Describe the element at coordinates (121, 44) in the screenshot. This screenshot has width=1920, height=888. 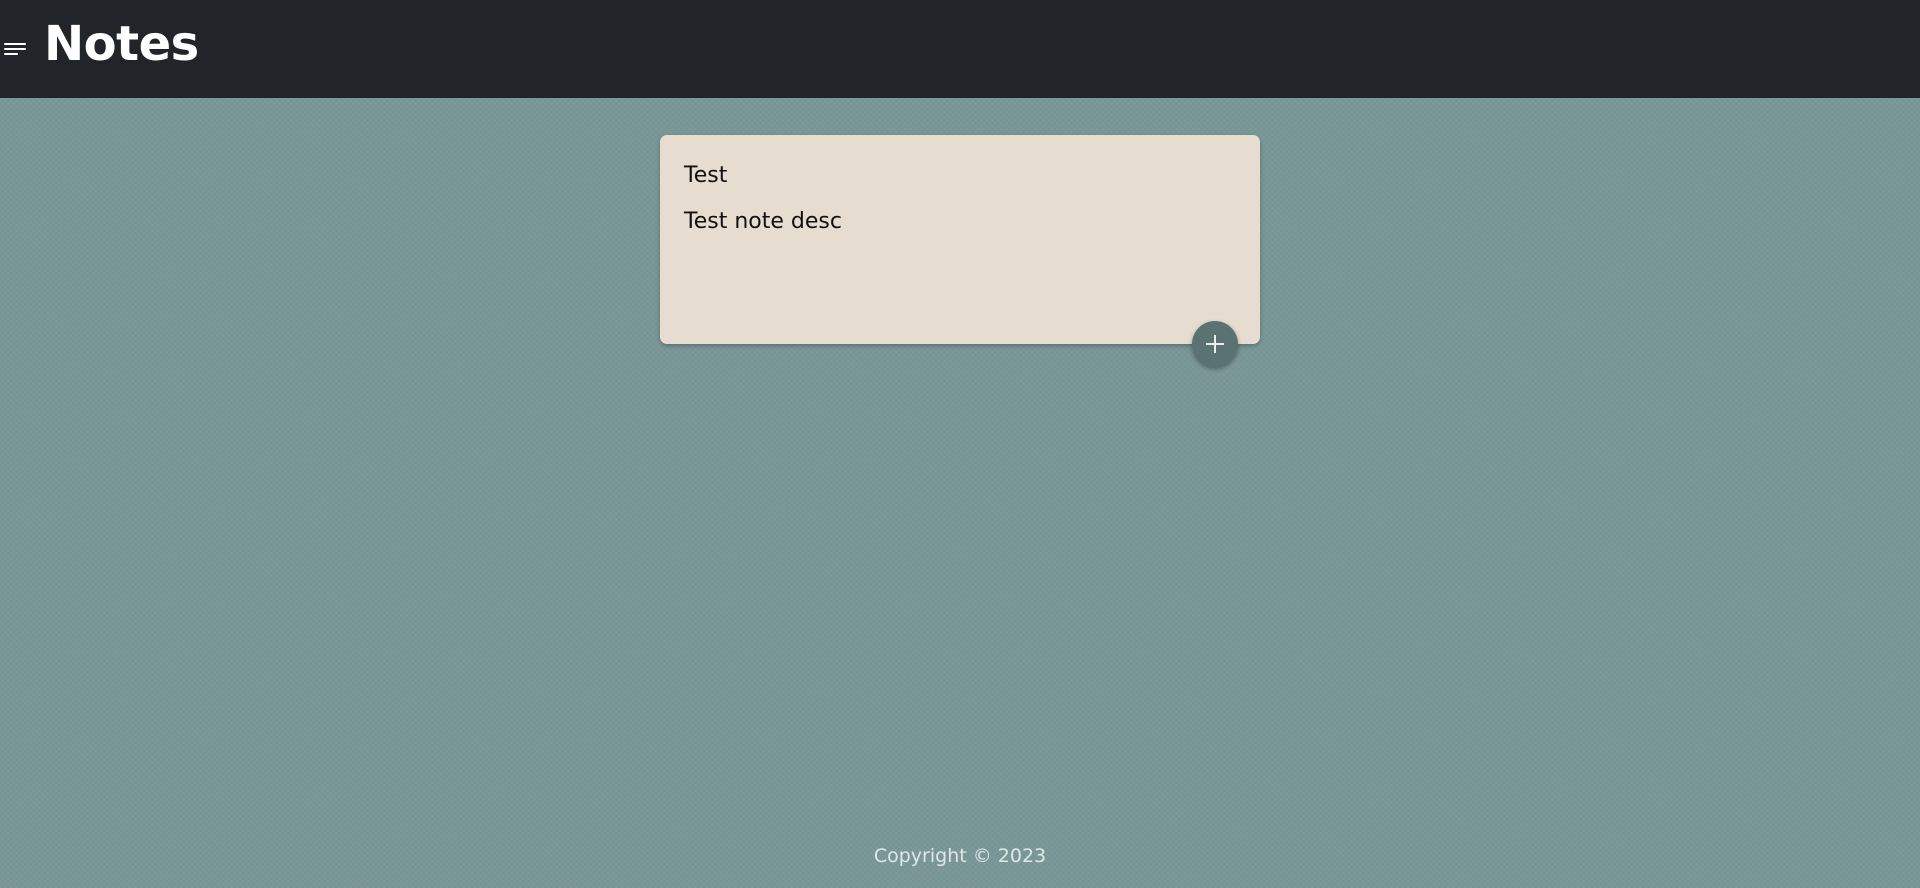
I see `app-title: Notes` at that location.